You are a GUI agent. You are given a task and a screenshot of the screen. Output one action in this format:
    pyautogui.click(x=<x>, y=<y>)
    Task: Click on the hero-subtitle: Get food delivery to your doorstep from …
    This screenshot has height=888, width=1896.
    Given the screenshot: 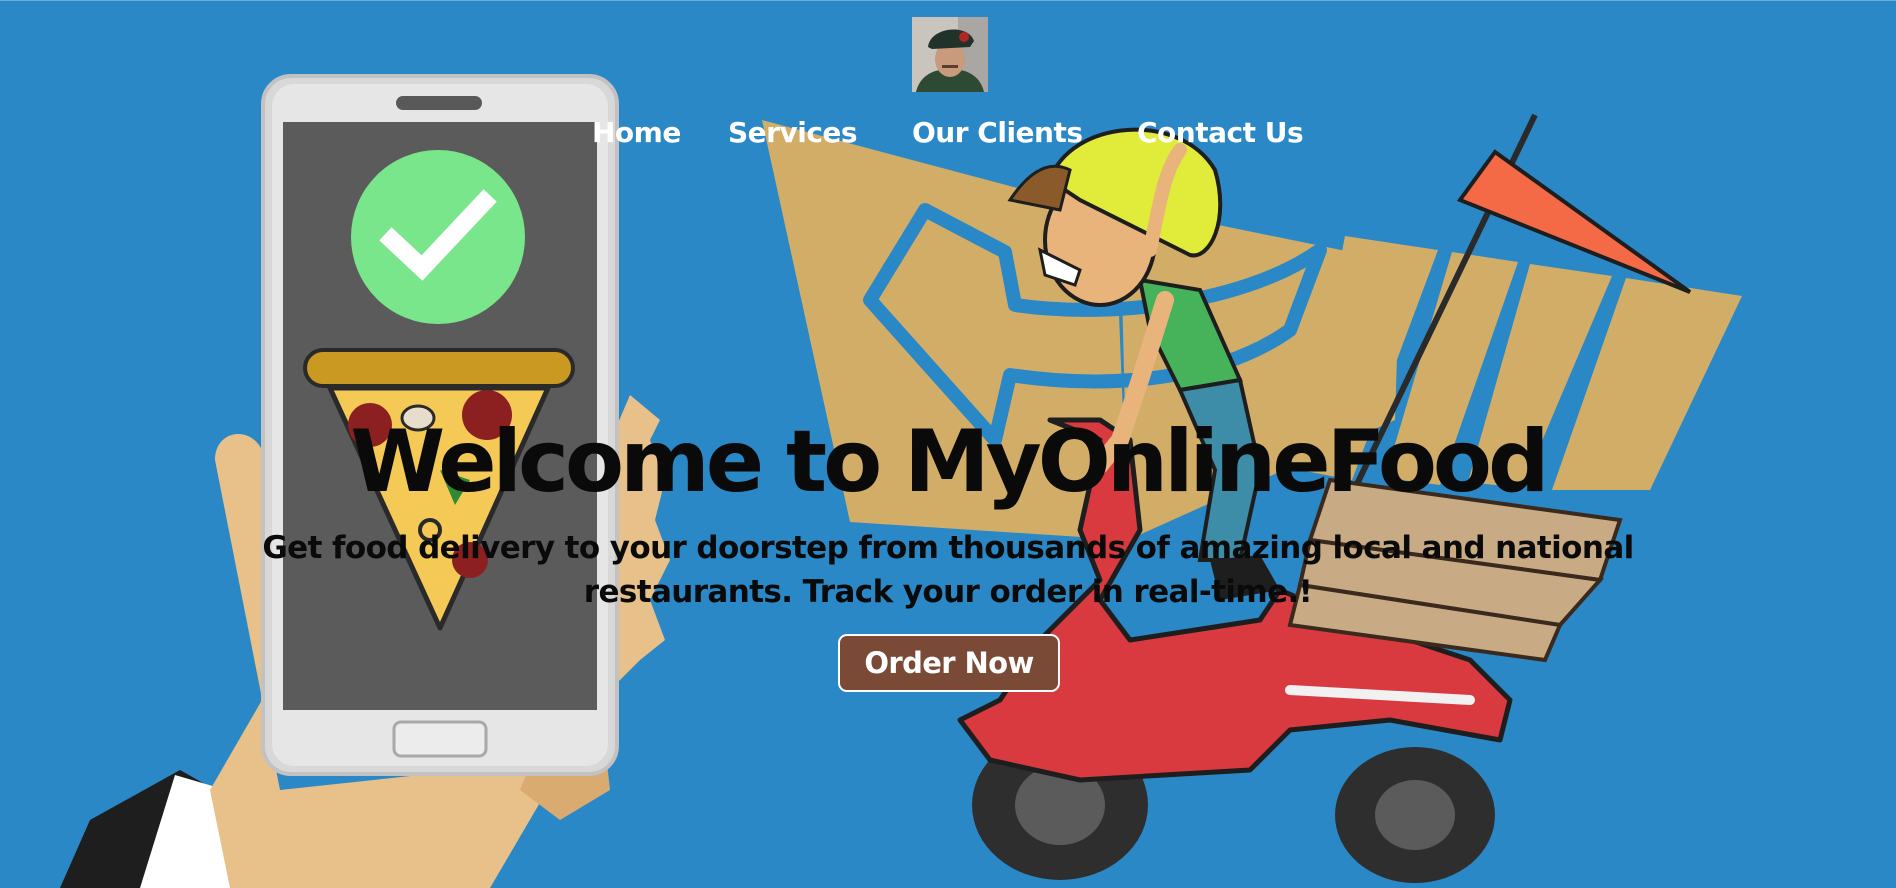 What is the action you would take?
    pyautogui.click(x=948, y=570)
    